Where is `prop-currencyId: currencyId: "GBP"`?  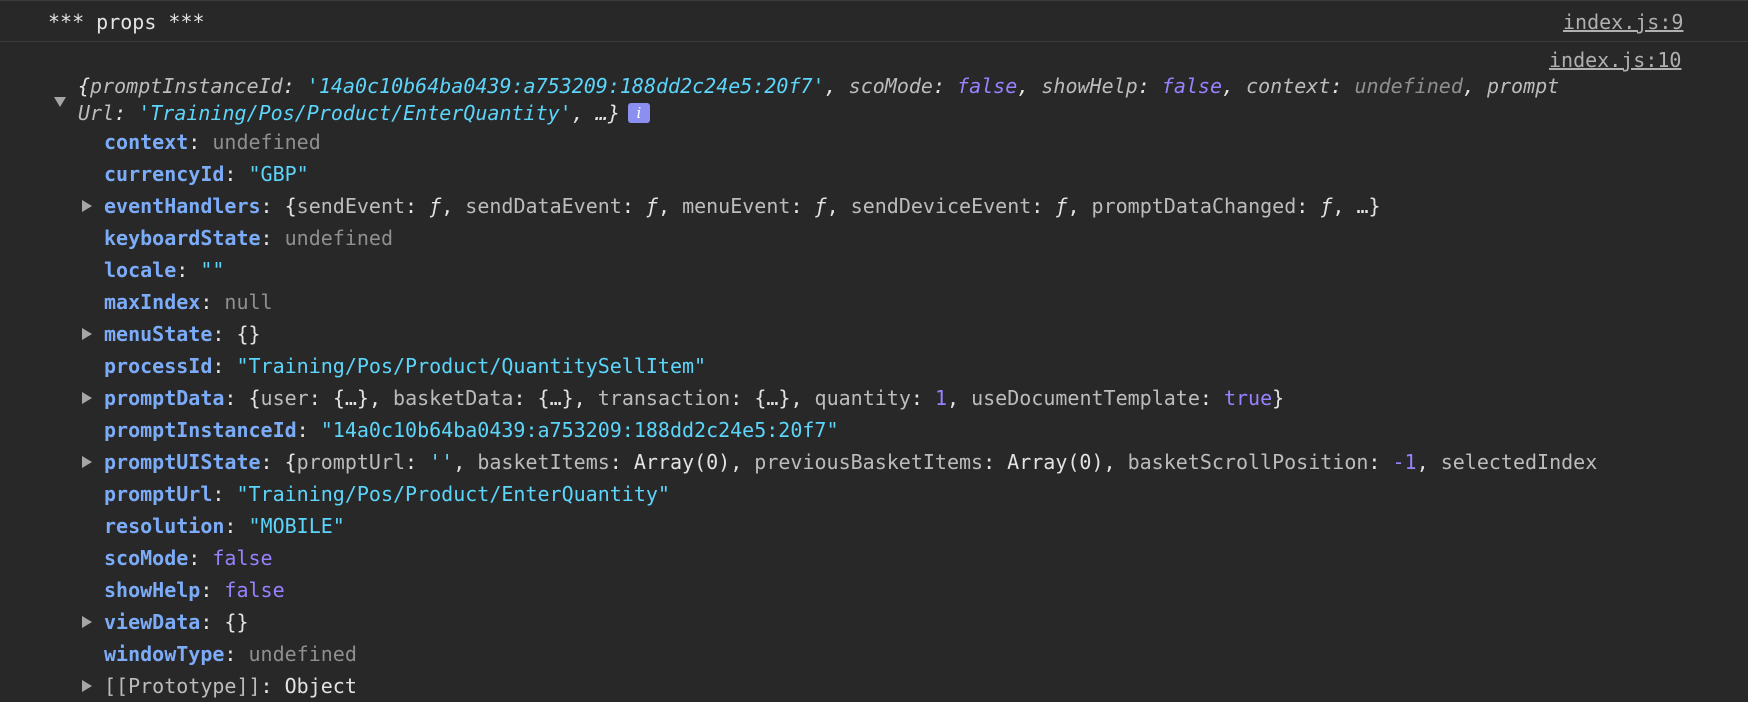
prop-currencyId: currencyId: "GBP" is located at coordinates (206, 174).